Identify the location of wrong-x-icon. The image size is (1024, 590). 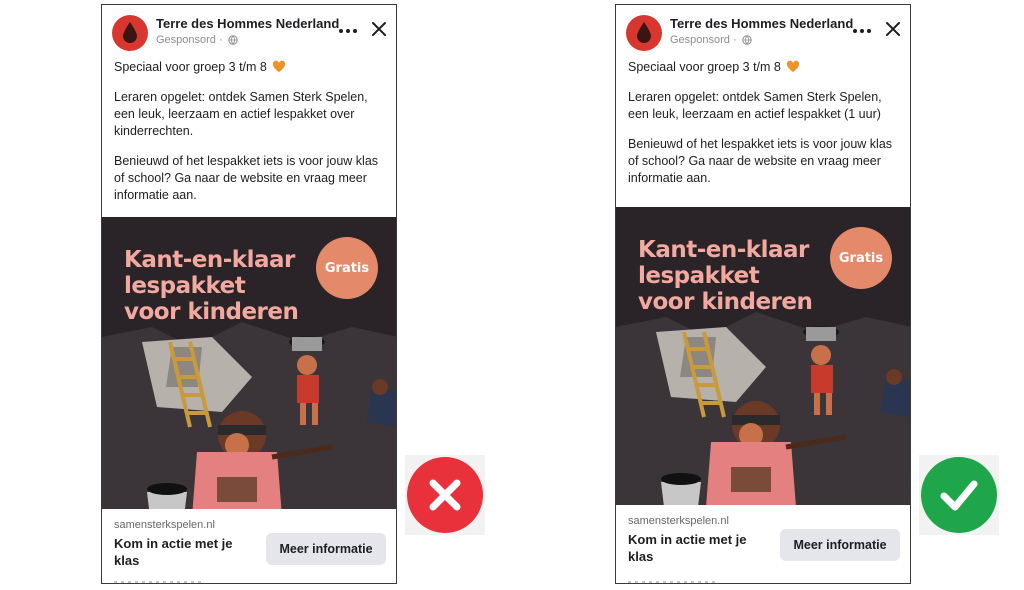
(445, 495).